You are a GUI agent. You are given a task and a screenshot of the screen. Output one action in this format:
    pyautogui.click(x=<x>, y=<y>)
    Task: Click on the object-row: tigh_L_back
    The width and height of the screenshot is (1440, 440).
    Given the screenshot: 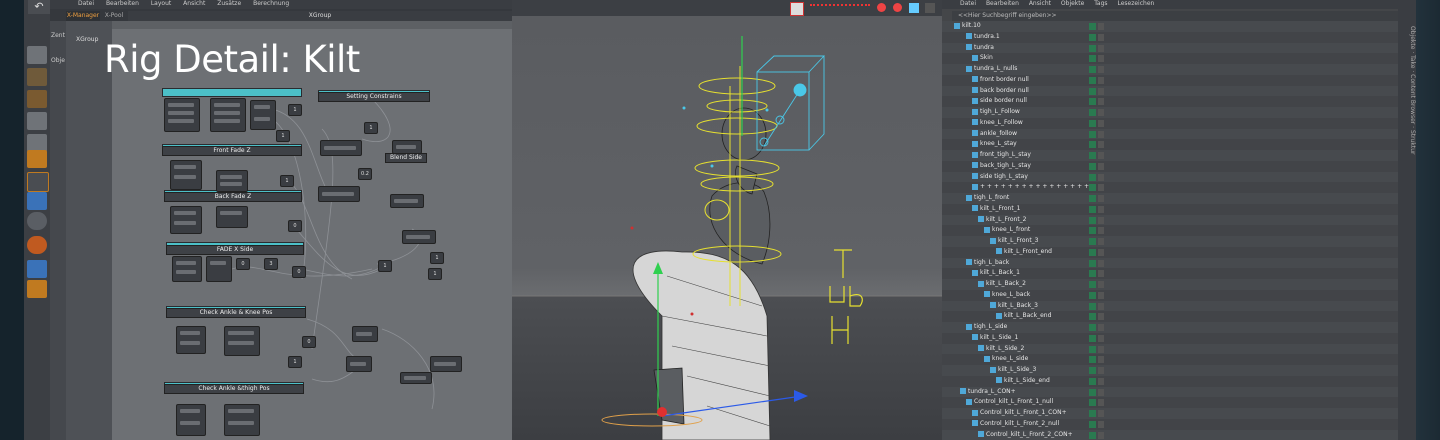 What is the action you would take?
    pyautogui.click(x=1170, y=263)
    